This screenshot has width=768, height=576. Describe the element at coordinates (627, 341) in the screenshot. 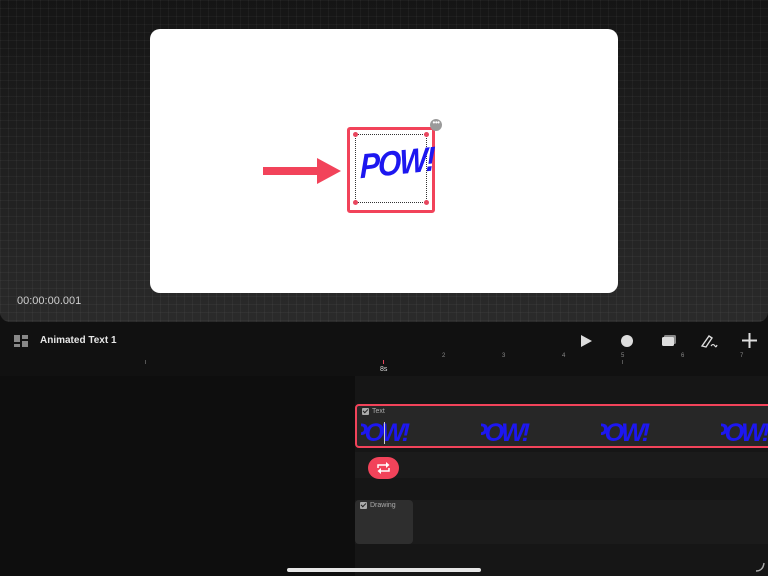

I see `record-icon` at that location.